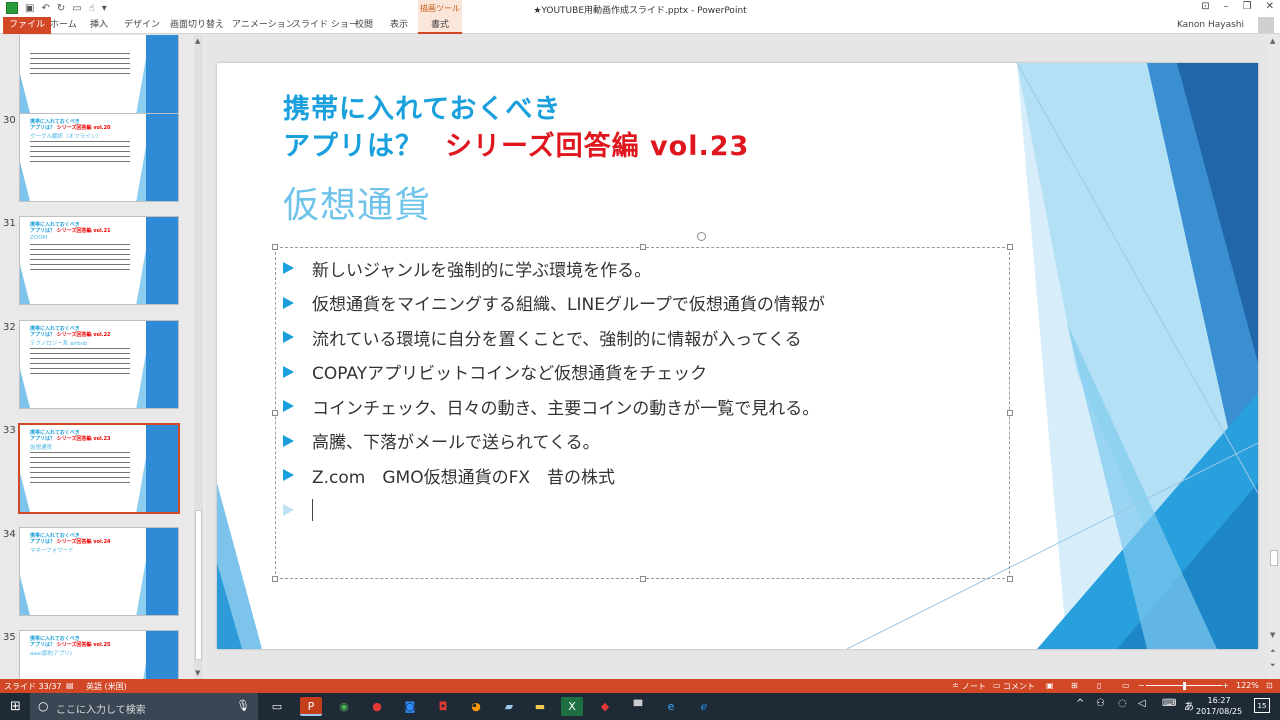 Image resolution: width=1280 pixels, height=720 pixels. What do you see at coordinates (39, 238) in the screenshot?
I see `thumb-subtitle: ZOOM` at bounding box center [39, 238].